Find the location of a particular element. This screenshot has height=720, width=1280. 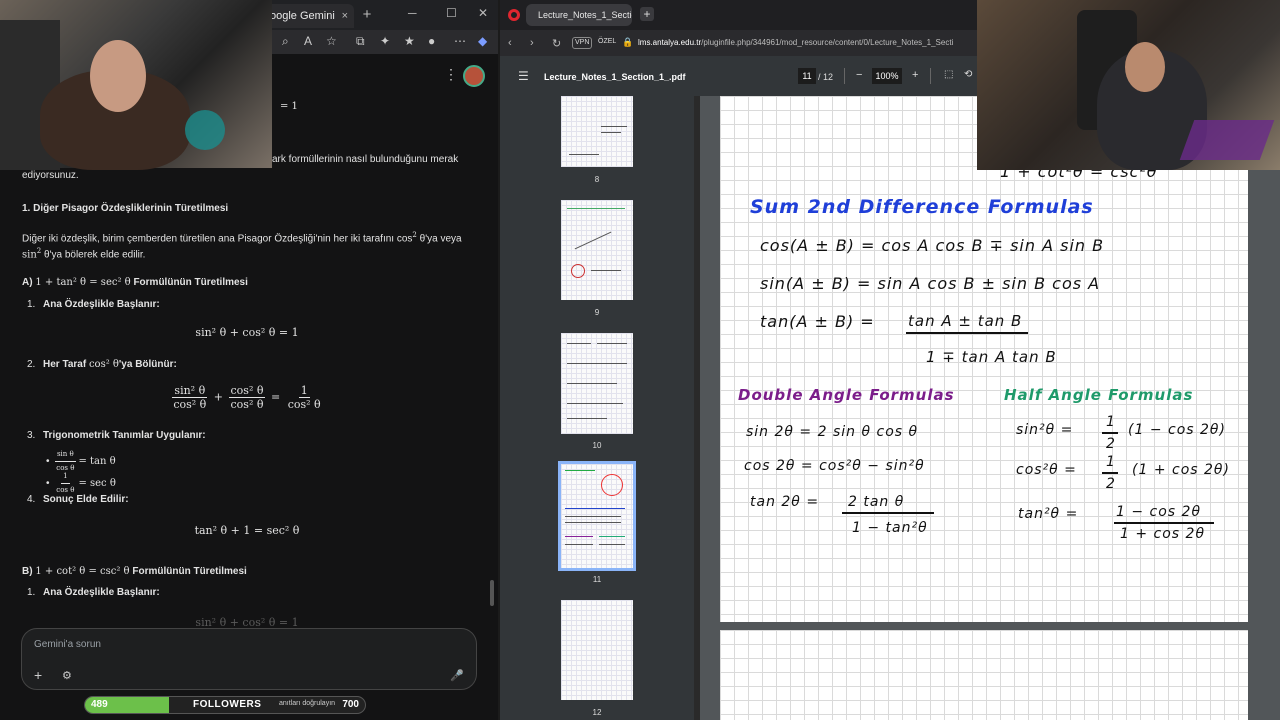

page-total: / 12 is located at coordinates (826, 77).